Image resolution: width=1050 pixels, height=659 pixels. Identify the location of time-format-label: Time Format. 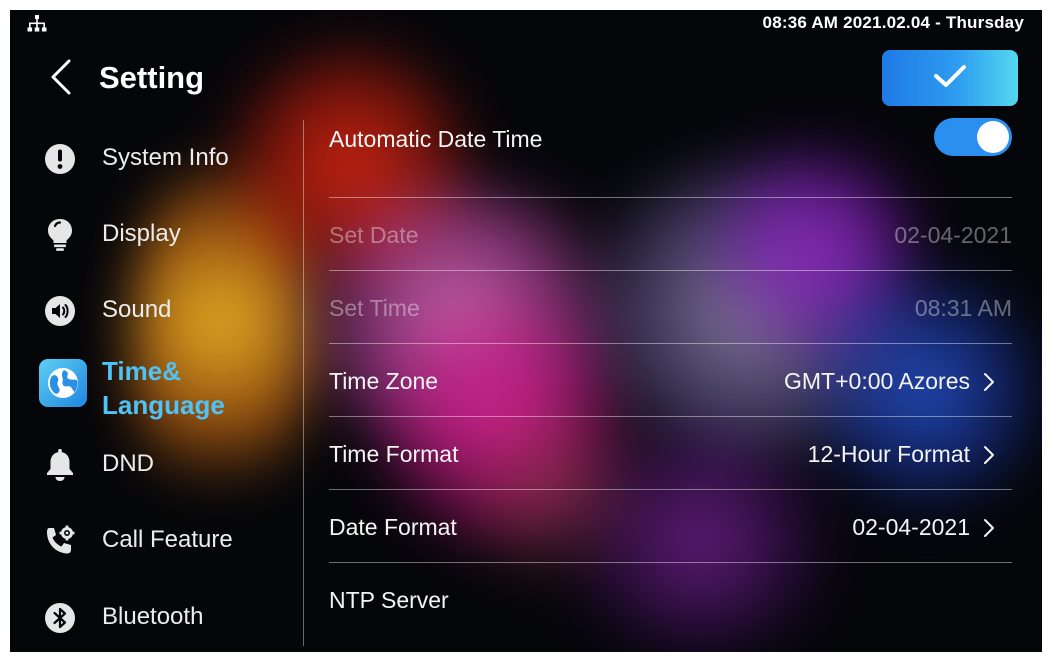
(394, 454).